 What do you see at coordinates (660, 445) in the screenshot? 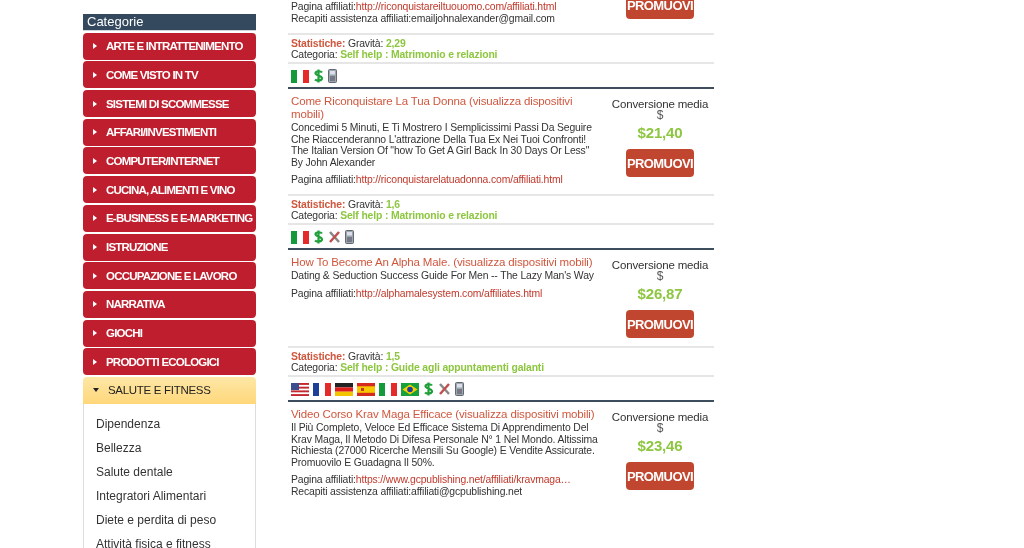
I see `conversion-amount: $23,46` at bounding box center [660, 445].